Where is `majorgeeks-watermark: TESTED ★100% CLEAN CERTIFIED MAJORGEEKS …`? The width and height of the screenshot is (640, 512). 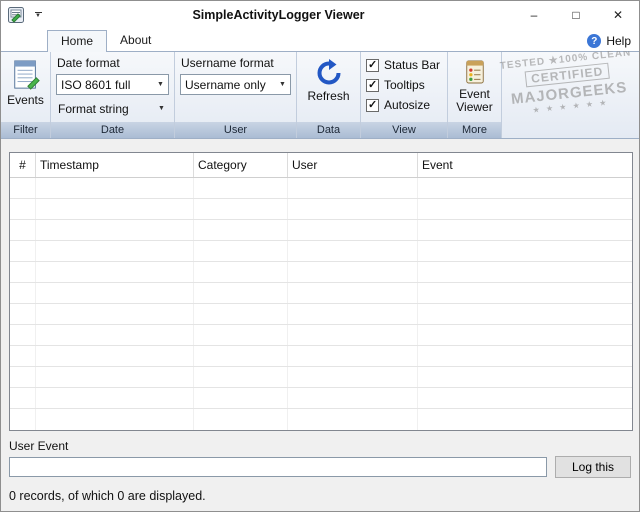
majorgeeks-watermark: TESTED ★100% CLEAN CERTIFIED MAJORGEEKS … is located at coordinates (567, 82).